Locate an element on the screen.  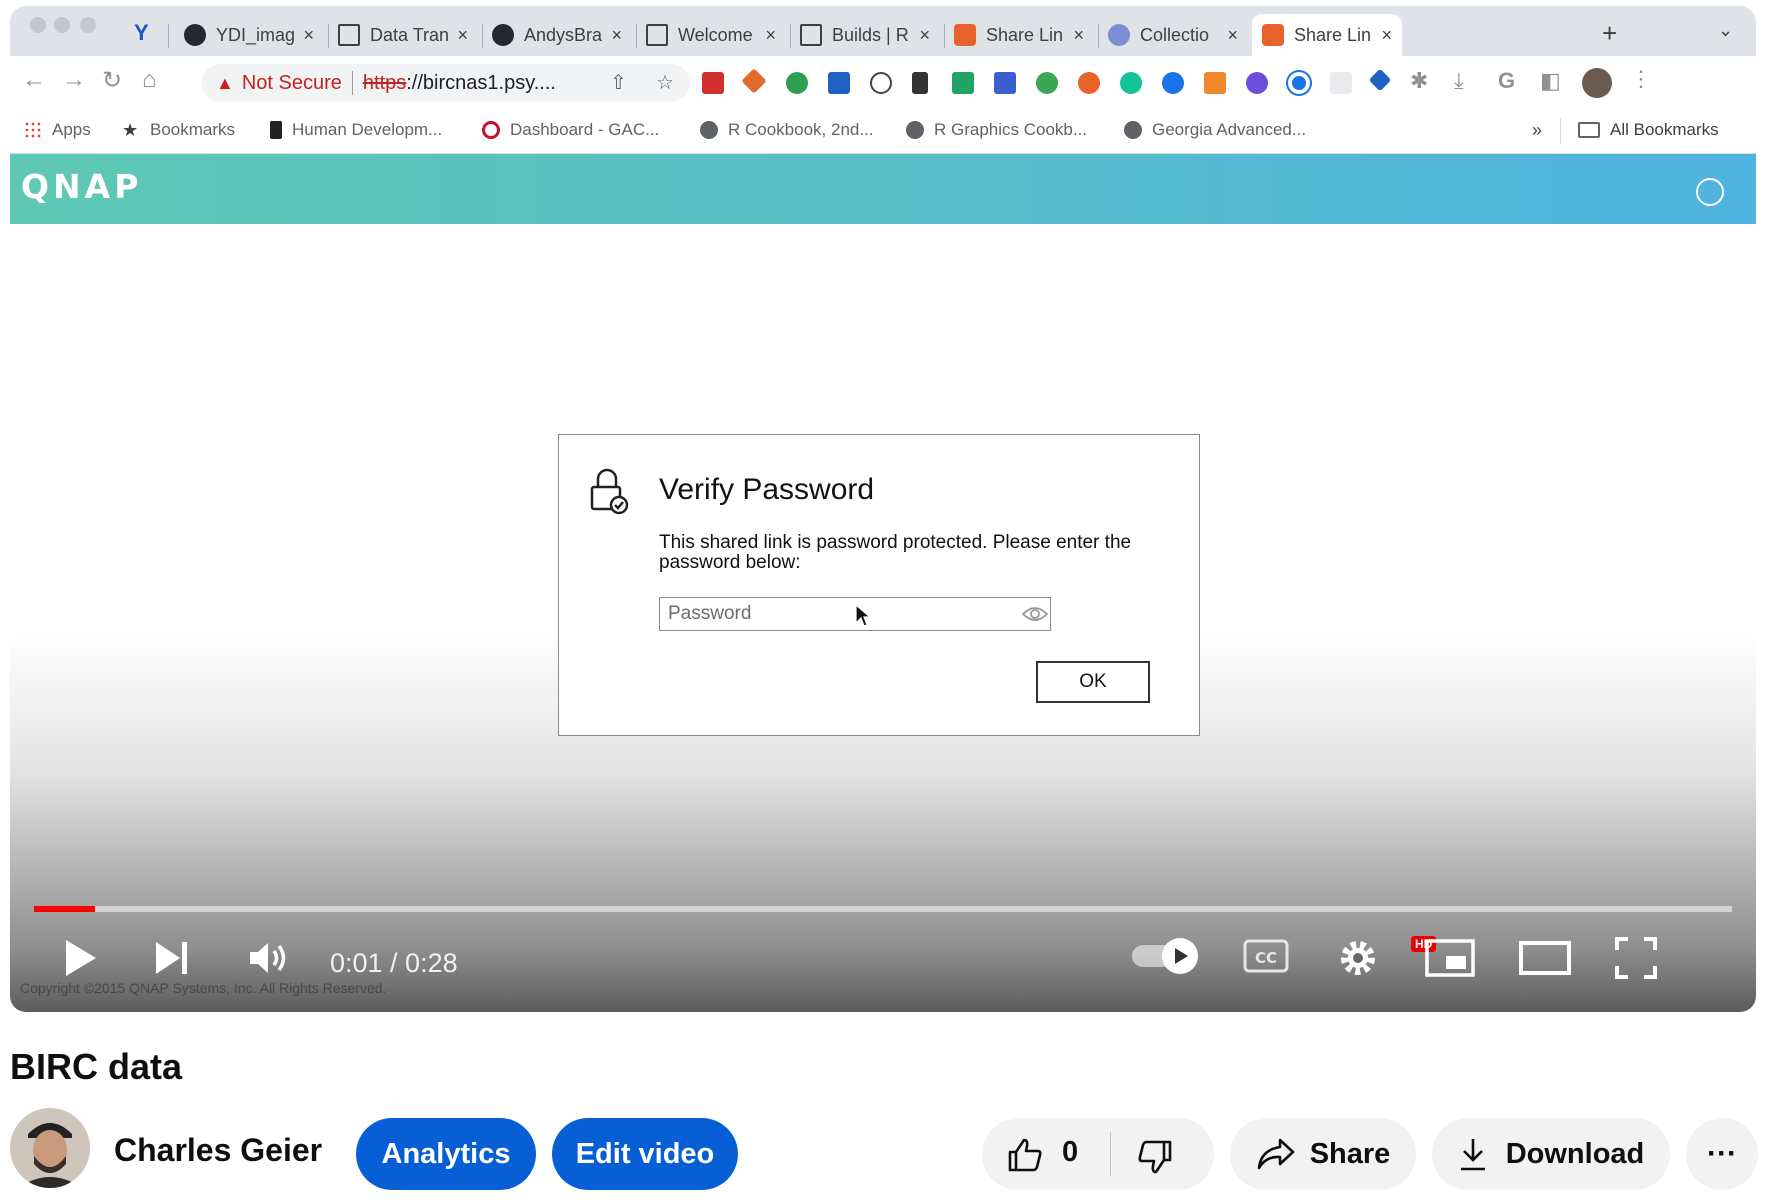
share-page-icon: ⇧ is located at coordinates (618, 82).